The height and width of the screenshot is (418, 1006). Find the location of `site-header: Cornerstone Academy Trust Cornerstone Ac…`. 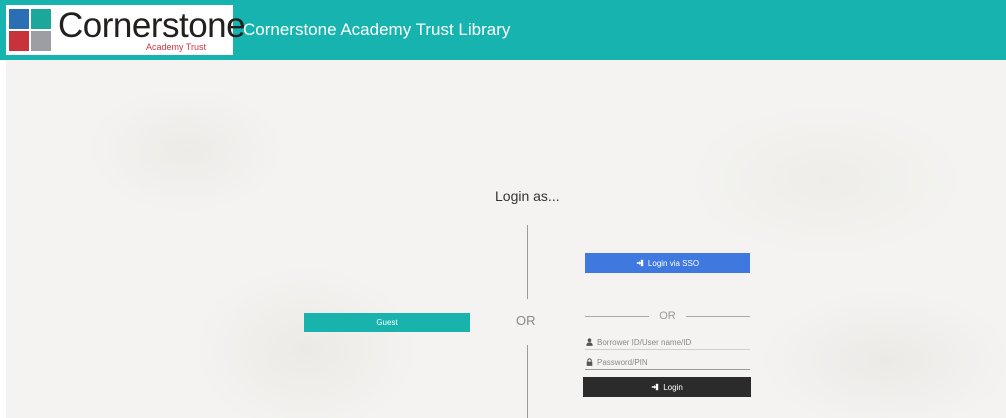

site-header: Cornerstone Academy Trust Cornerstone Ac… is located at coordinates (503, 30).